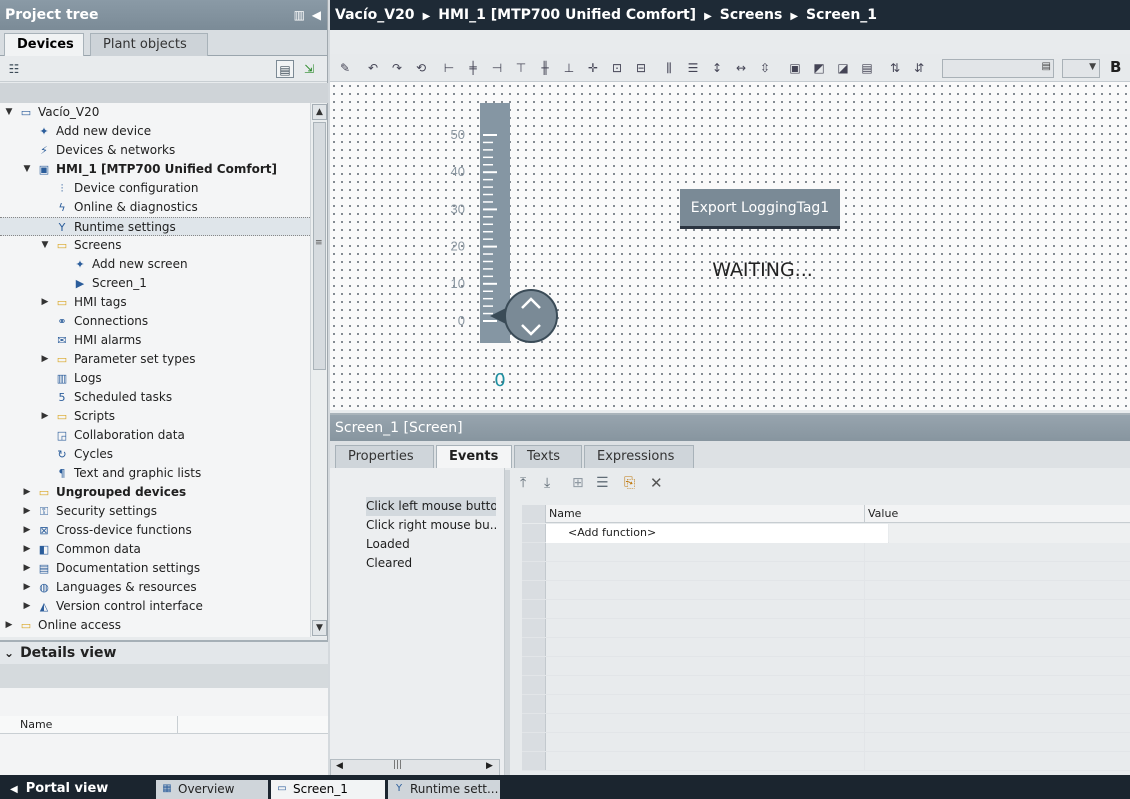 The image size is (1130, 799). Describe the element at coordinates (819, 68) in the screenshot. I see `bring-forward-icon: ◩` at that location.